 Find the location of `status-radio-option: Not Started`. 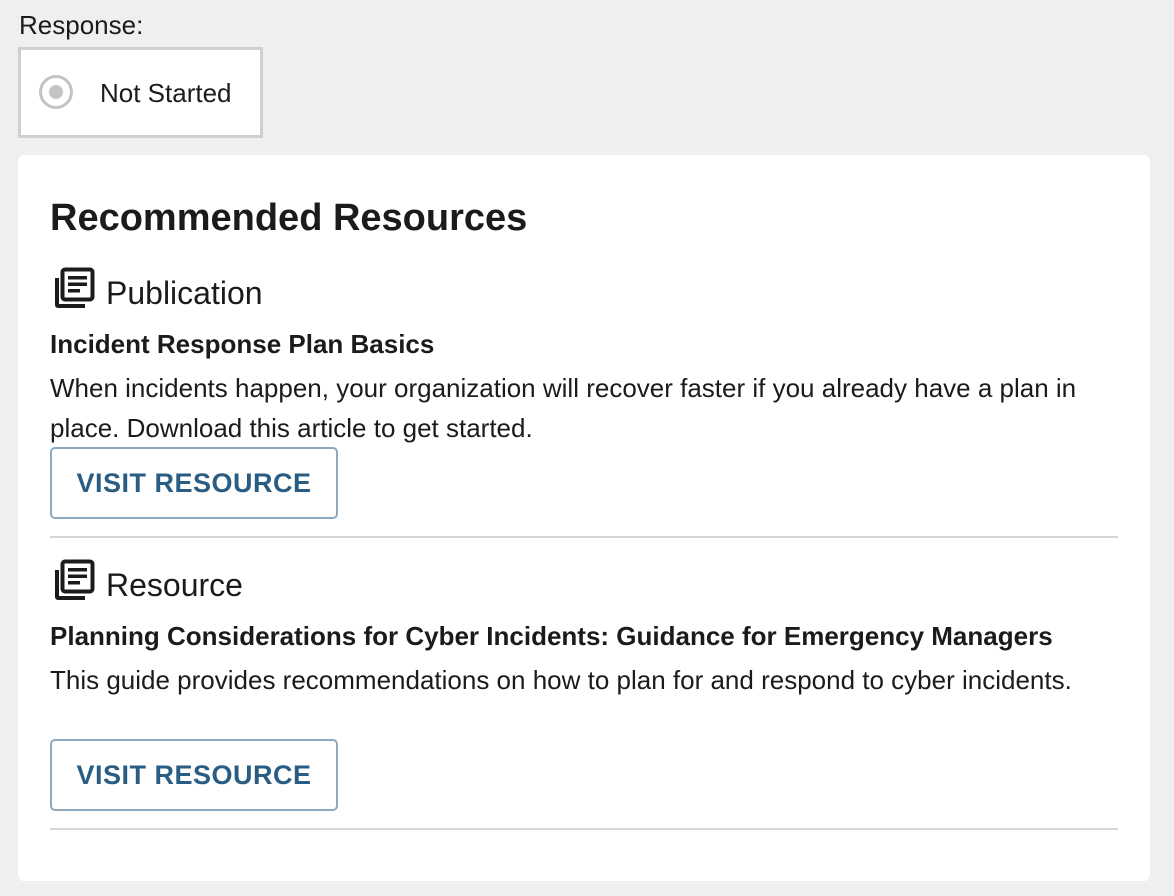

status-radio-option: Not Started is located at coordinates (140, 92).